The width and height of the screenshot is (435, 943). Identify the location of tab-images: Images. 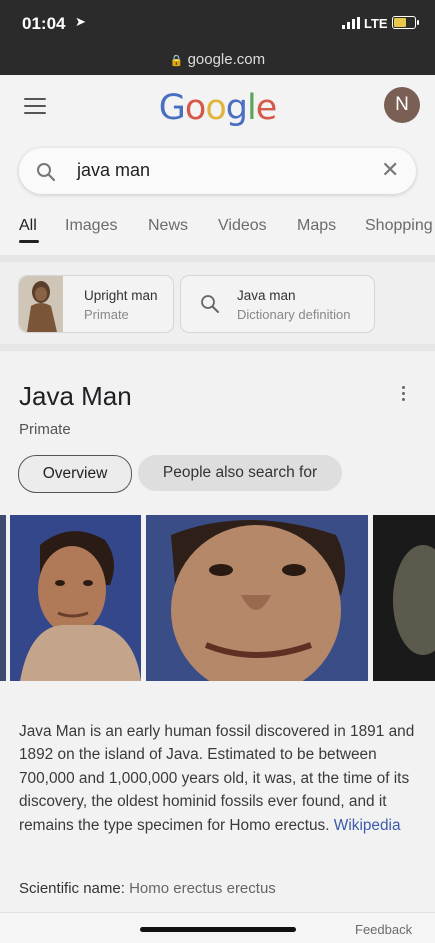
(91, 226).